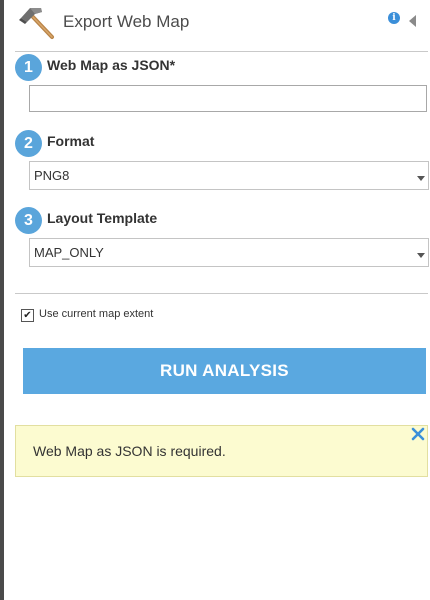  Describe the element at coordinates (38, 22) in the screenshot. I see `hammer-icon` at that location.